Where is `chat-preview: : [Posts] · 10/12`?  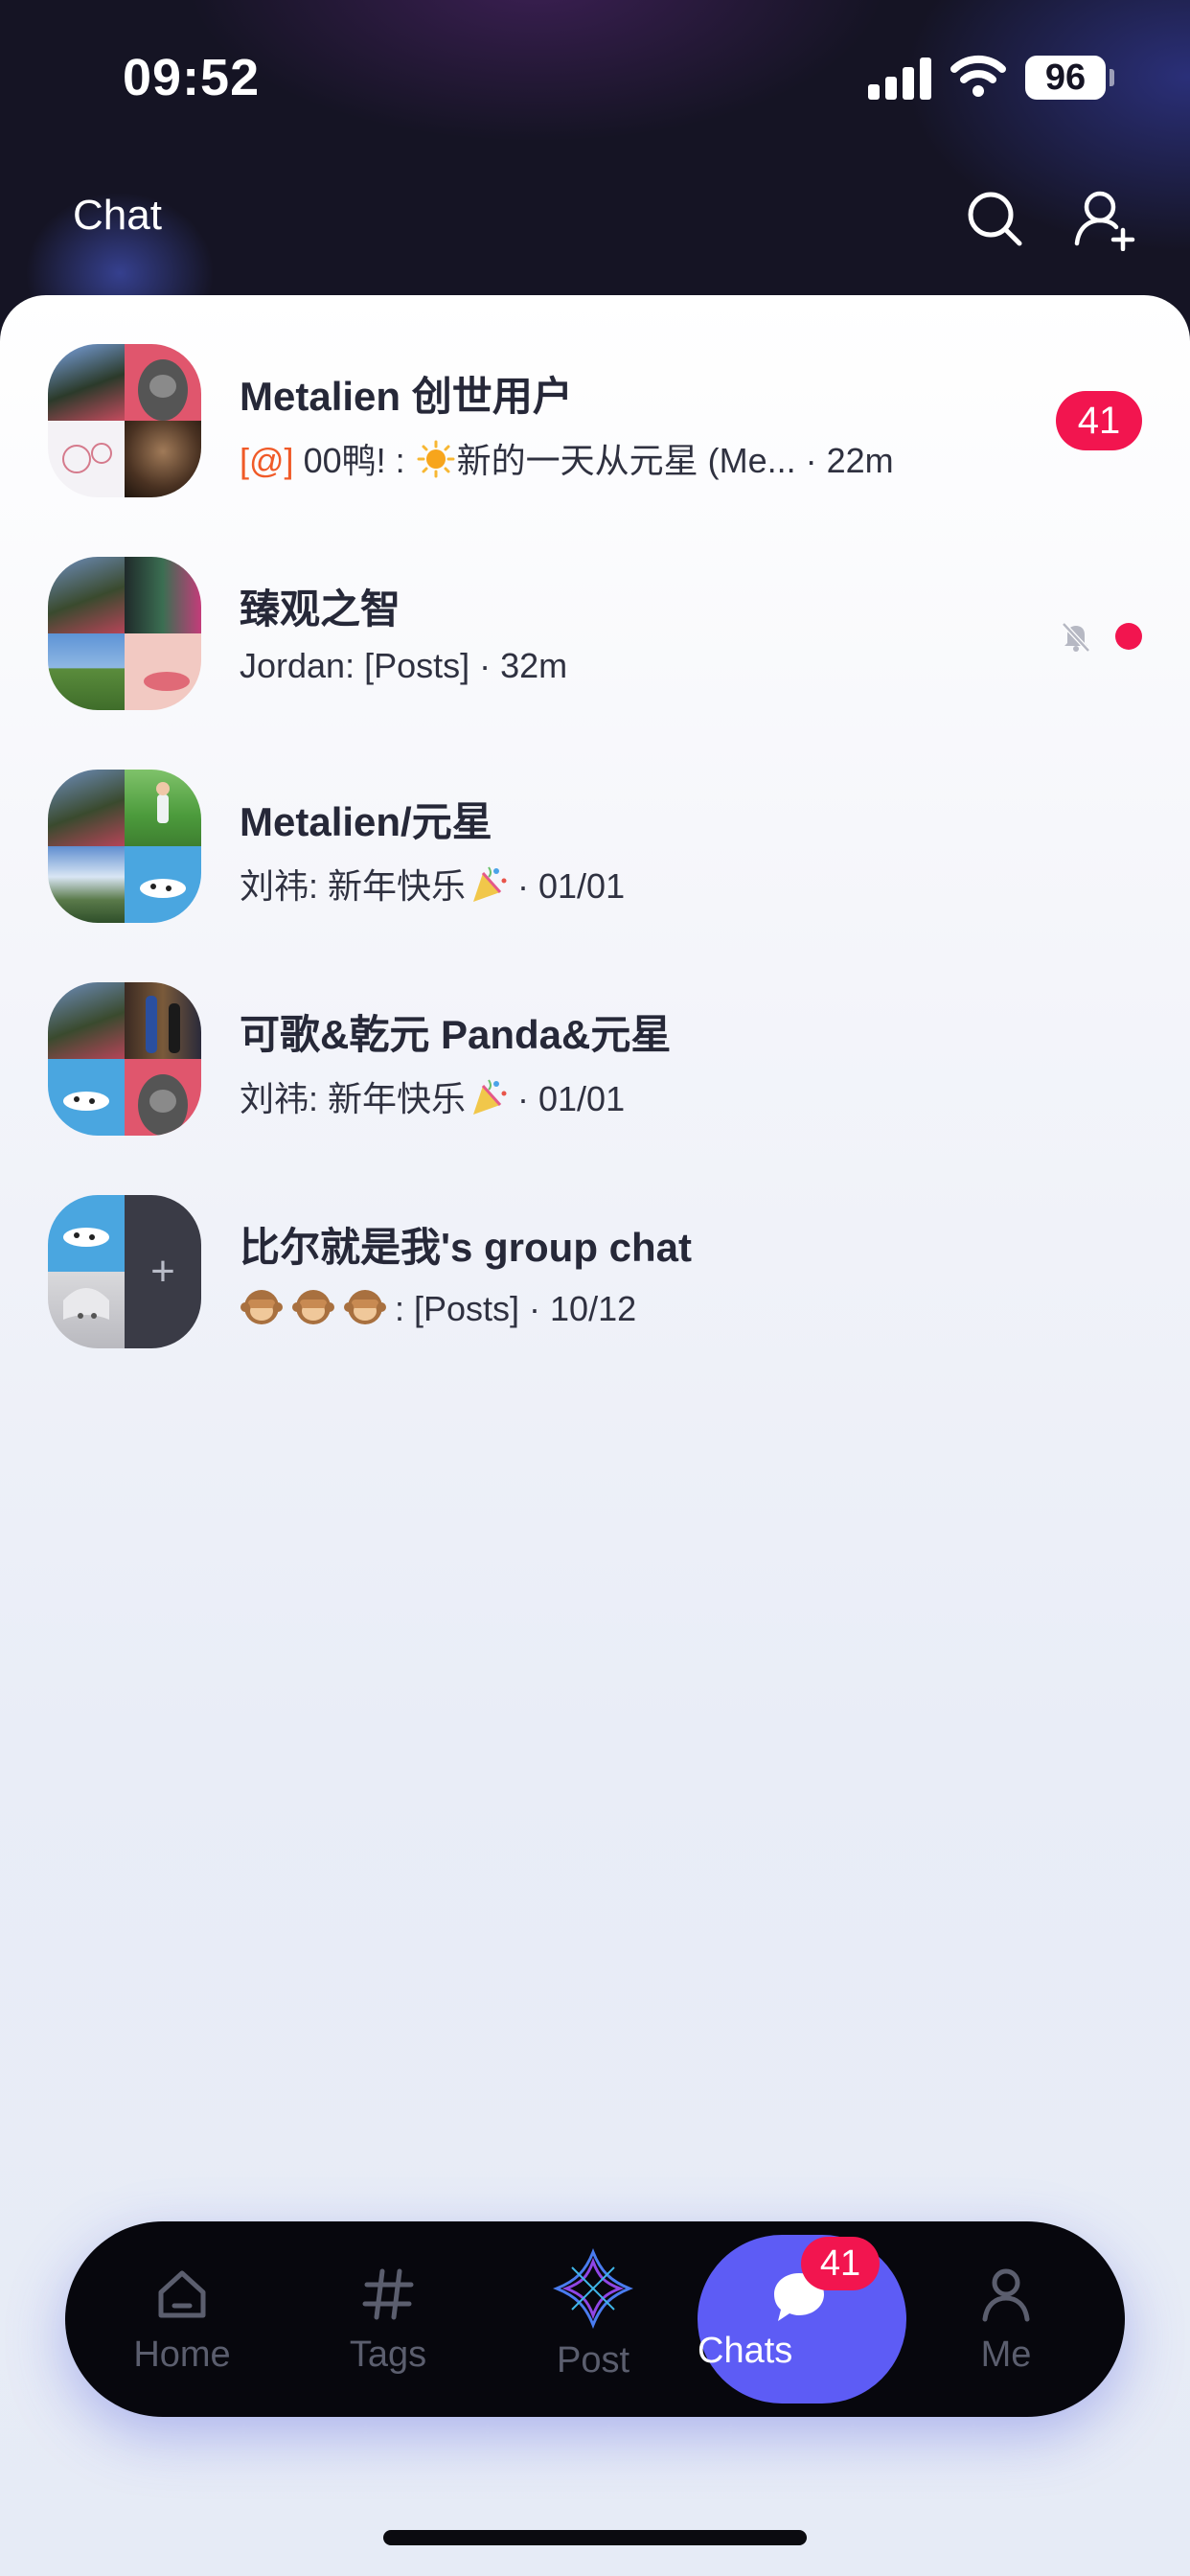 chat-preview: : [Posts] · 10/12 is located at coordinates (438, 1306).